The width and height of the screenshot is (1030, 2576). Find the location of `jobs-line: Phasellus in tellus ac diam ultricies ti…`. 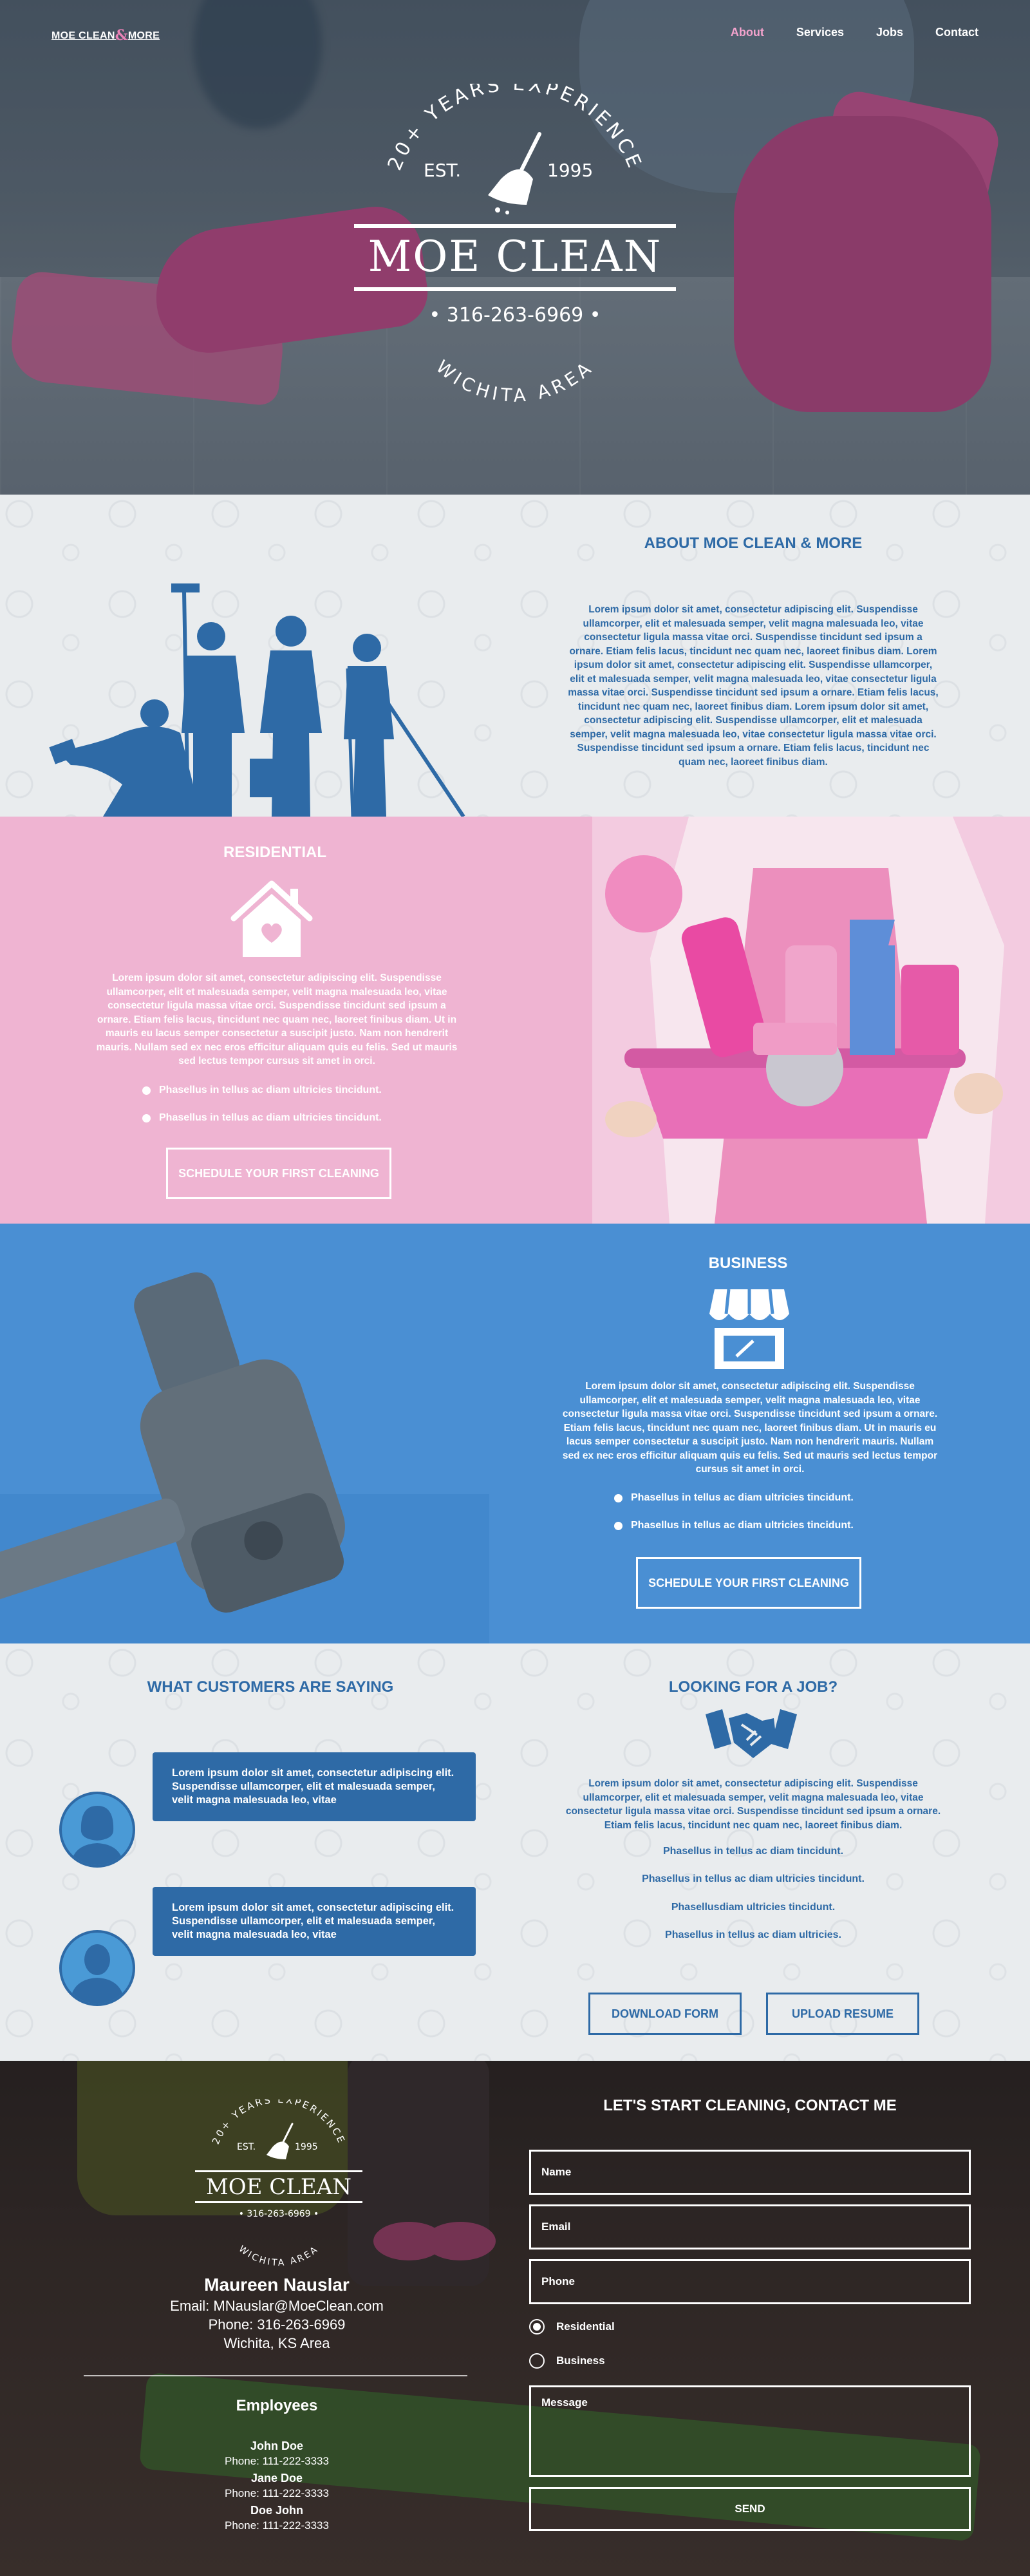

jobs-line: Phasellus in tellus ac diam ultricies ti… is located at coordinates (753, 1878).